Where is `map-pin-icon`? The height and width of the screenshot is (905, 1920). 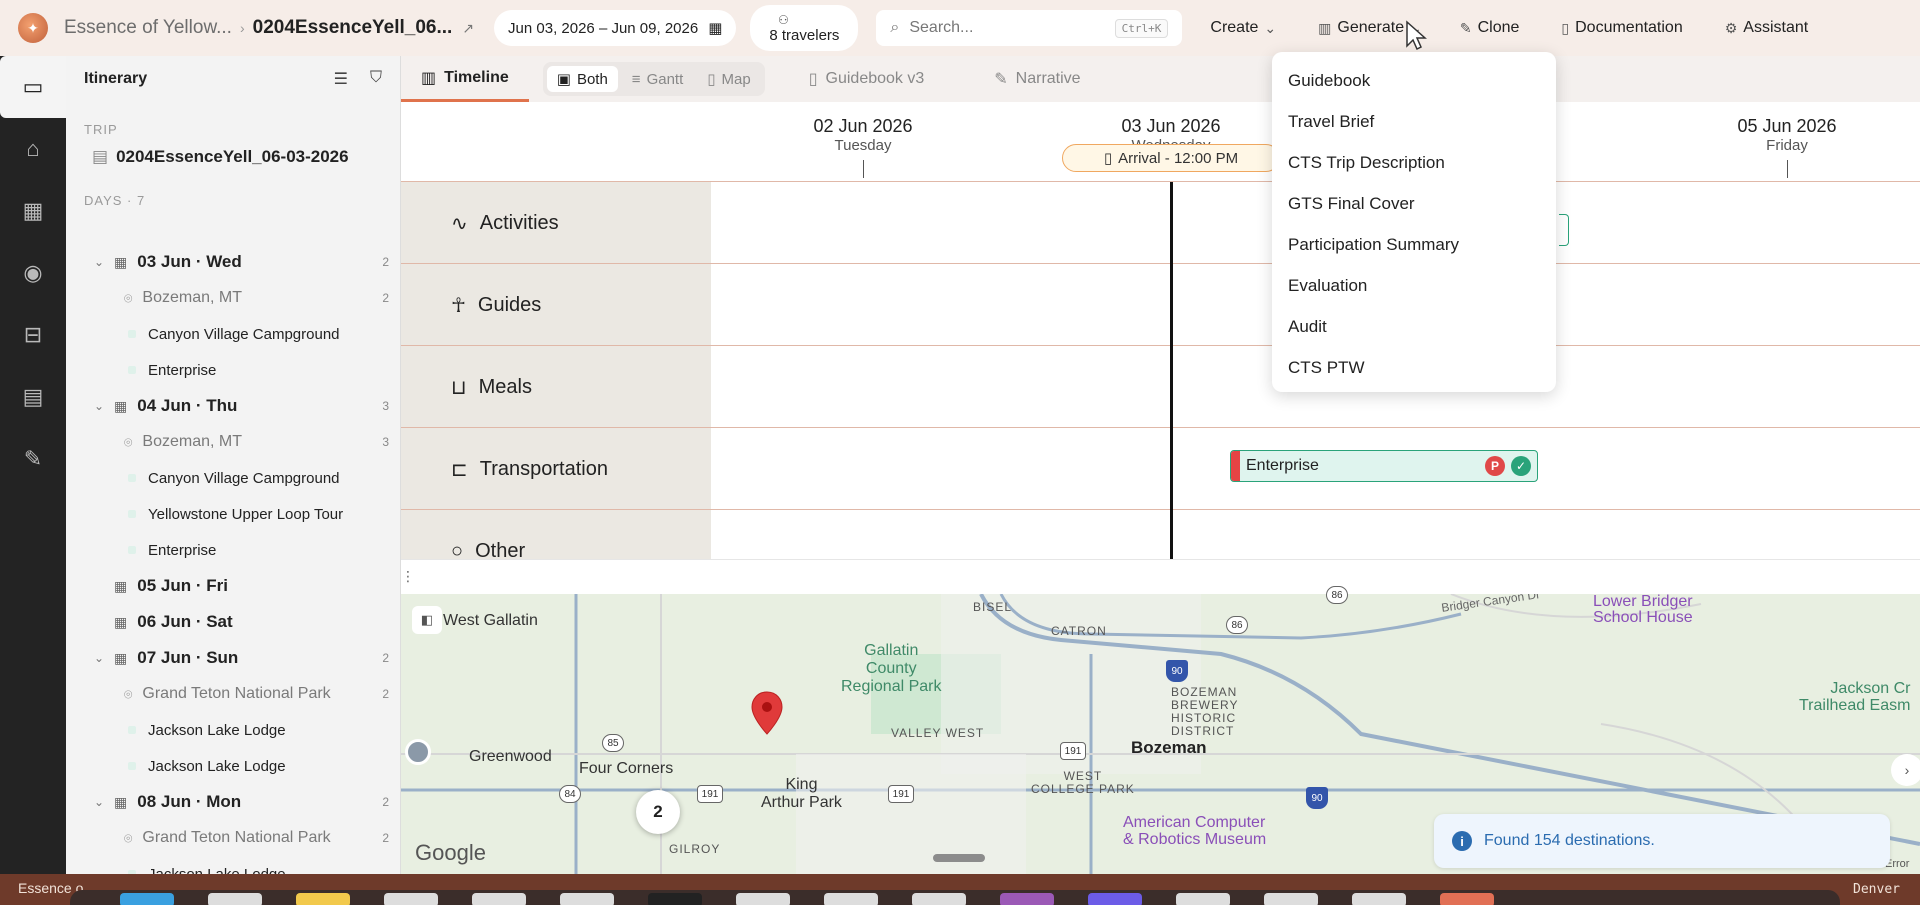 map-pin-icon is located at coordinates (767, 714).